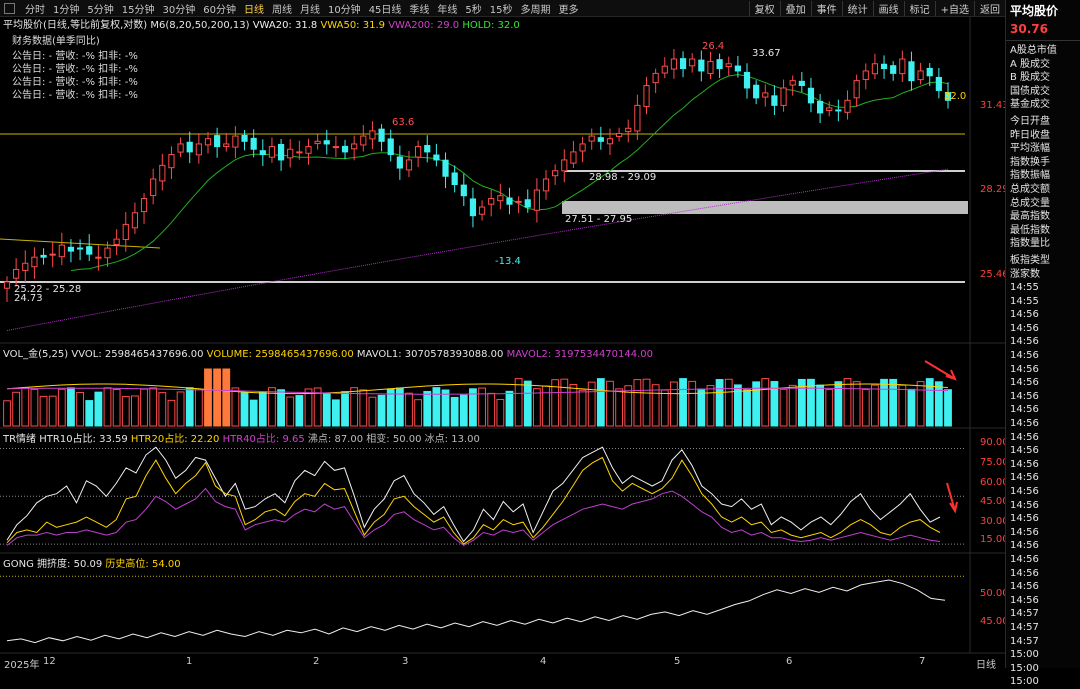  What do you see at coordinates (282, 8) in the screenshot?
I see `period-tab: 周线` at bounding box center [282, 8].